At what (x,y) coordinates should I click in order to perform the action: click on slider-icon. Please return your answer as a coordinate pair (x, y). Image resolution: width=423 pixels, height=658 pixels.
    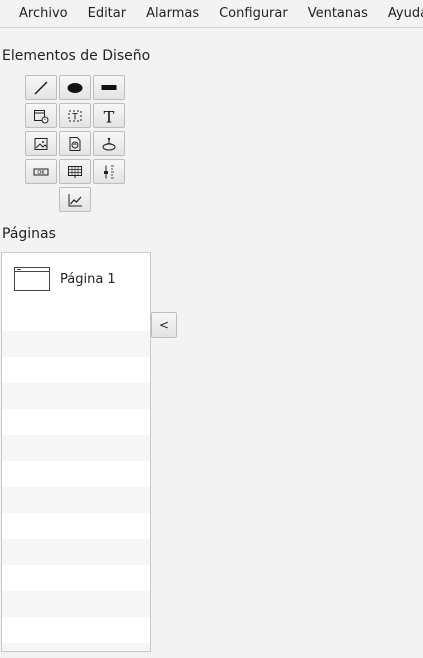
    Looking at the image, I should click on (109, 171).